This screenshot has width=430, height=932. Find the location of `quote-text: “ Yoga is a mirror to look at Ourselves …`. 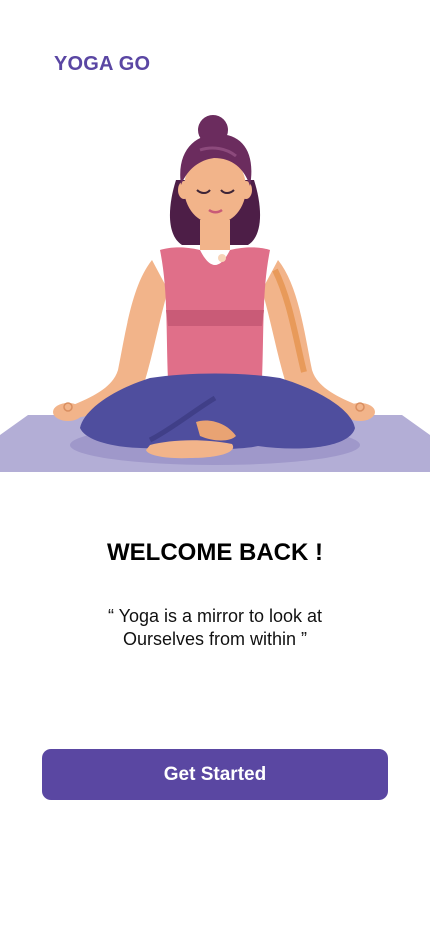

quote-text: “ Yoga is a mirror to look at Ourselves … is located at coordinates (215, 628).